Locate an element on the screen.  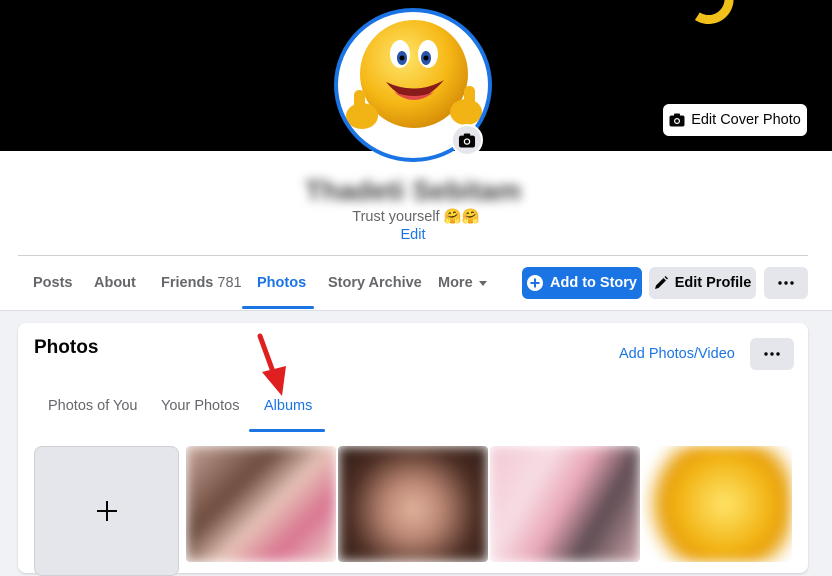
edit-bio-link: Edit is located at coordinates (413, 236).